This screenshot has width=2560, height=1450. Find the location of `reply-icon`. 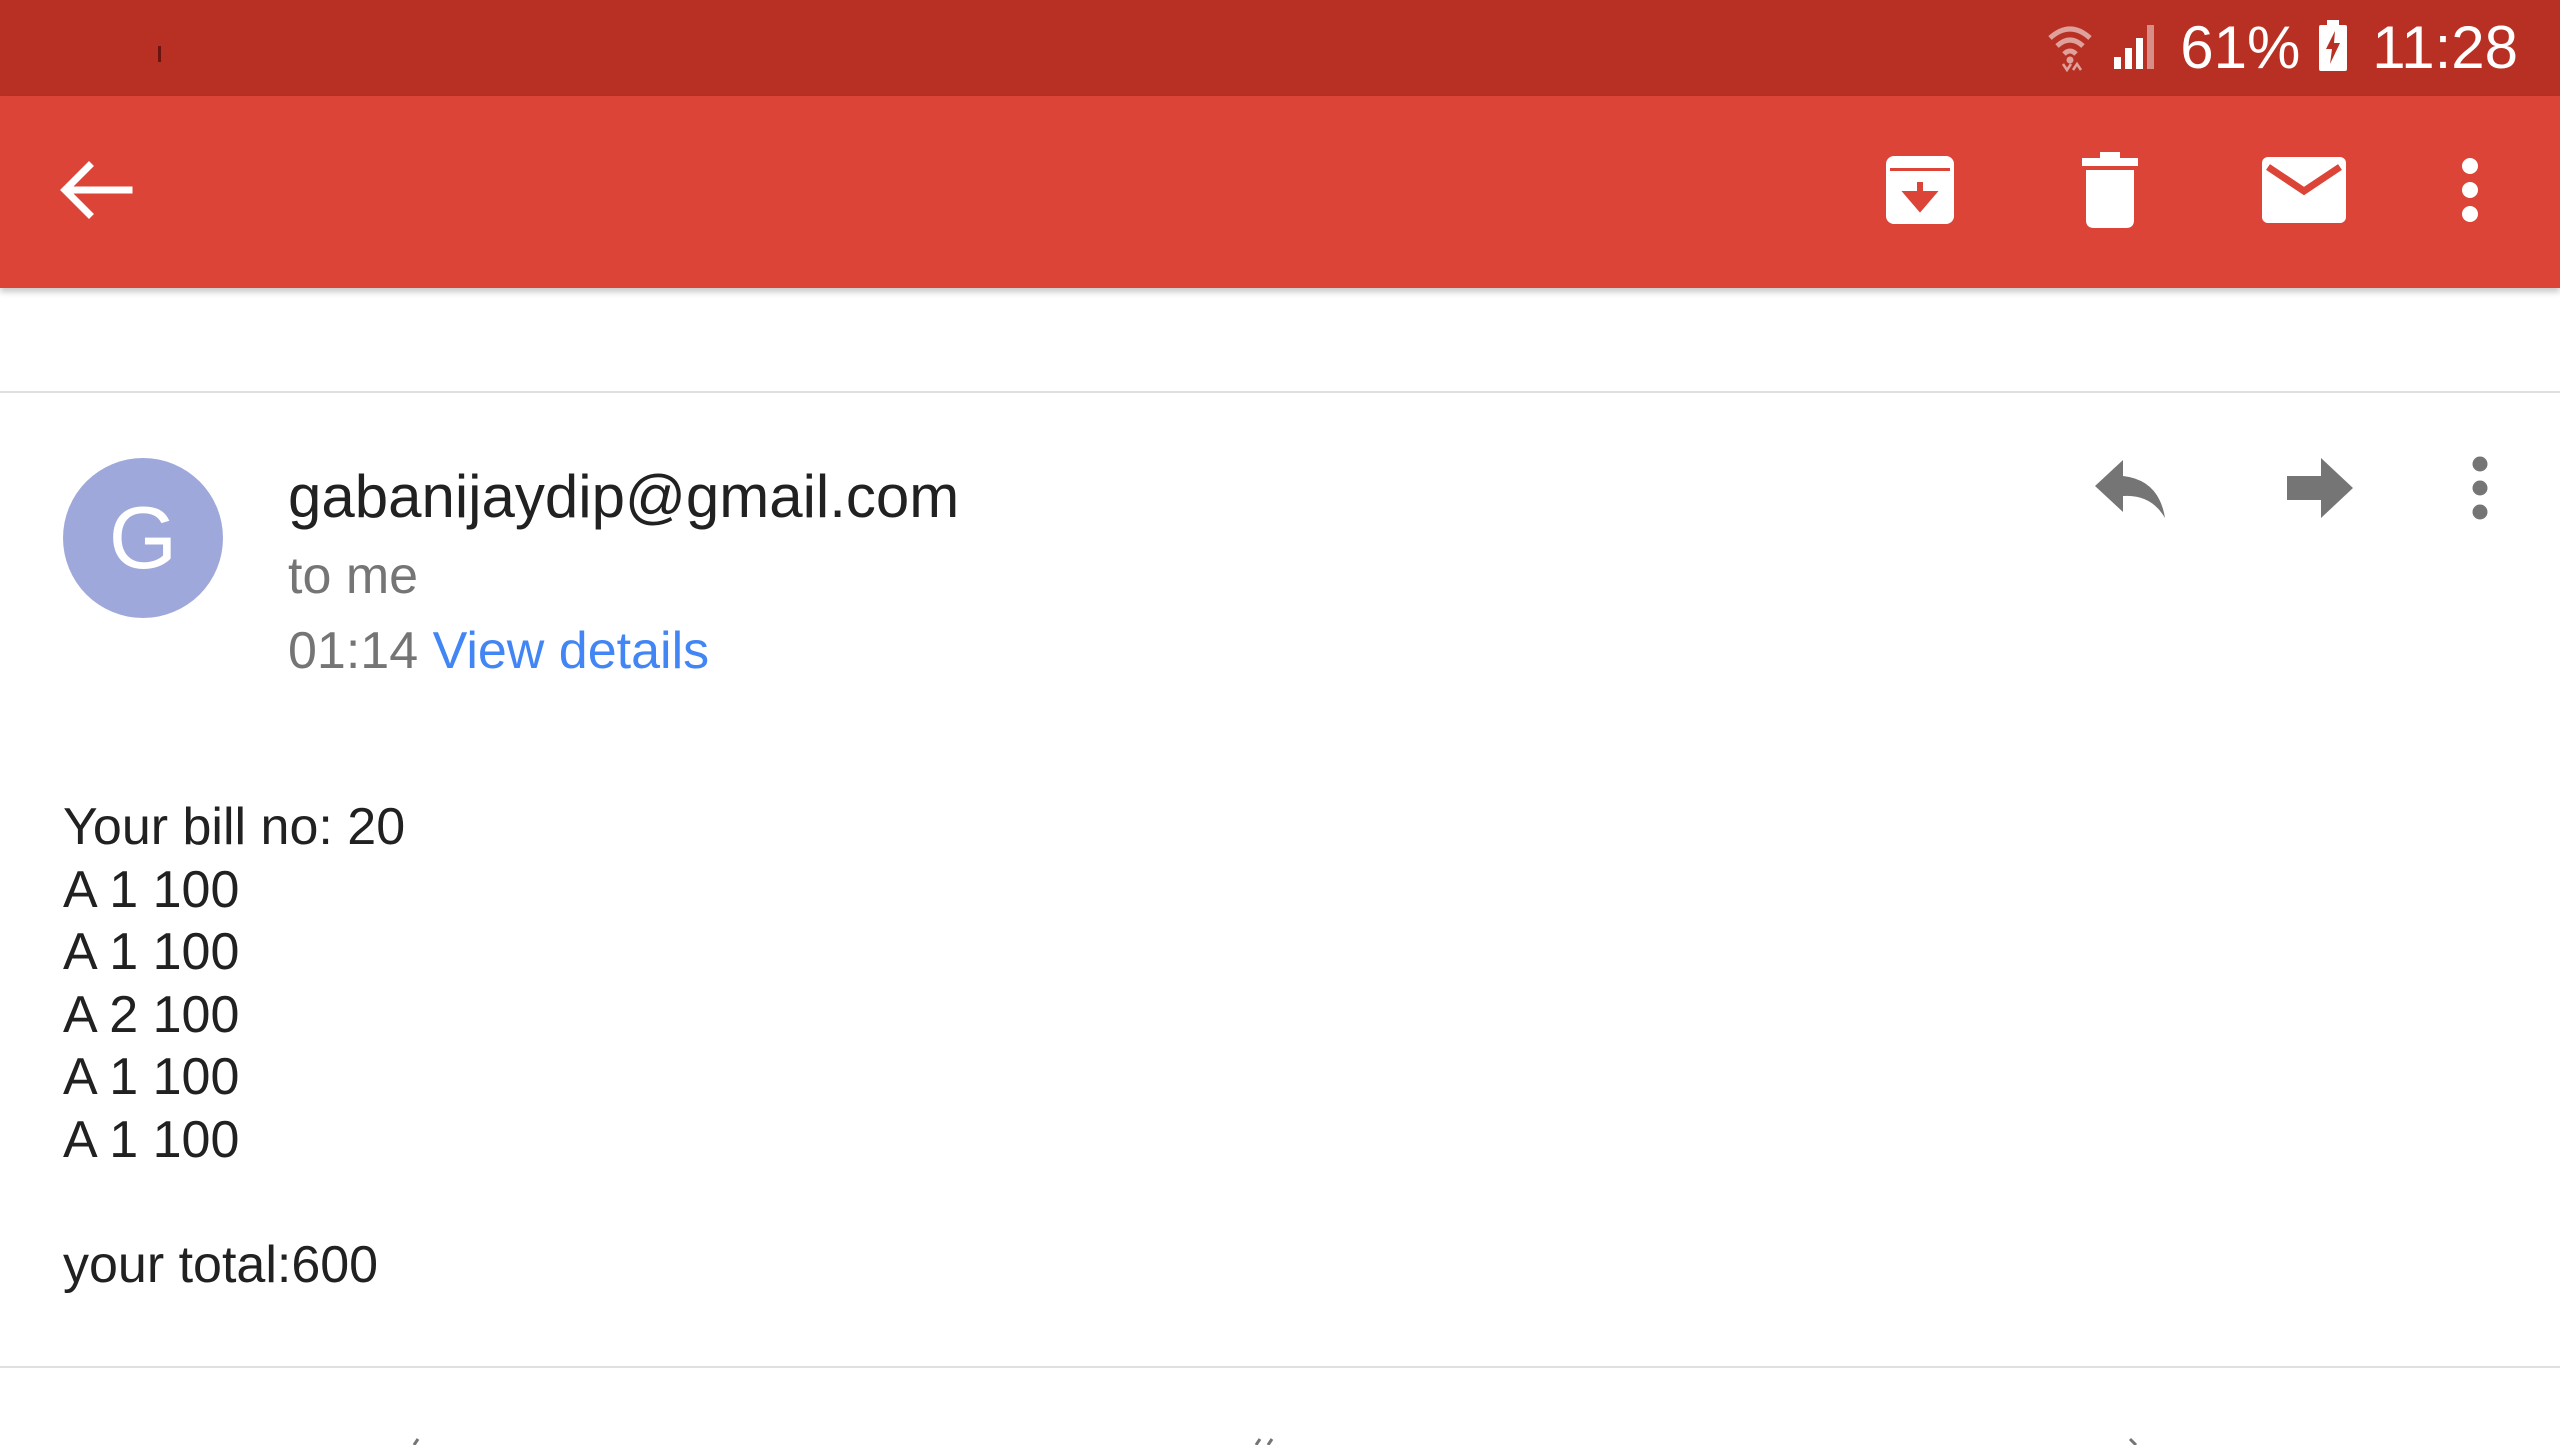

reply-icon is located at coordinates (2130, 490).